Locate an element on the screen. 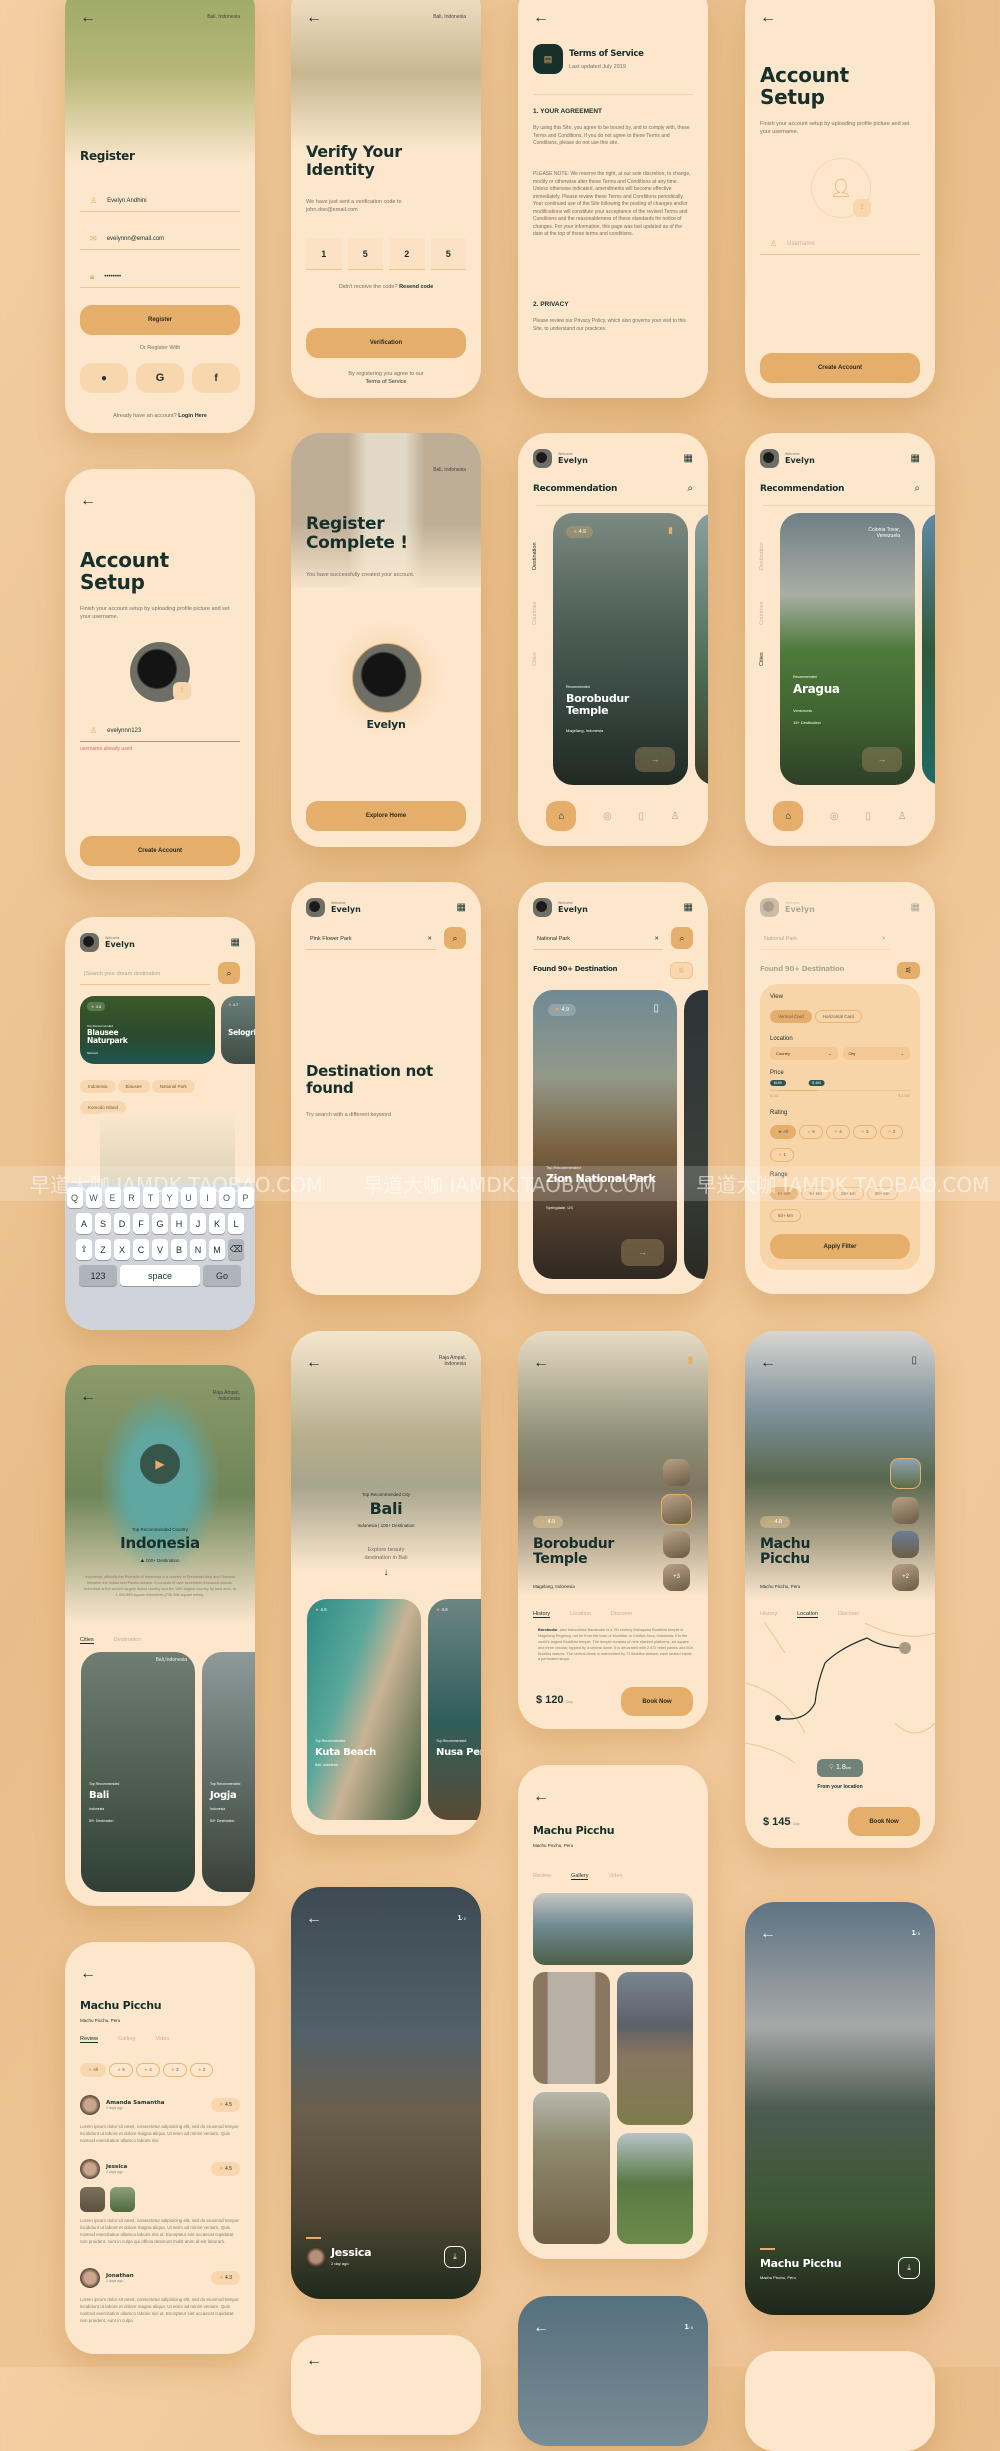 The width and height of the screenshot is (1000, 2451). bookmark-icon: ▮ is located at coordinates (690, 1360).